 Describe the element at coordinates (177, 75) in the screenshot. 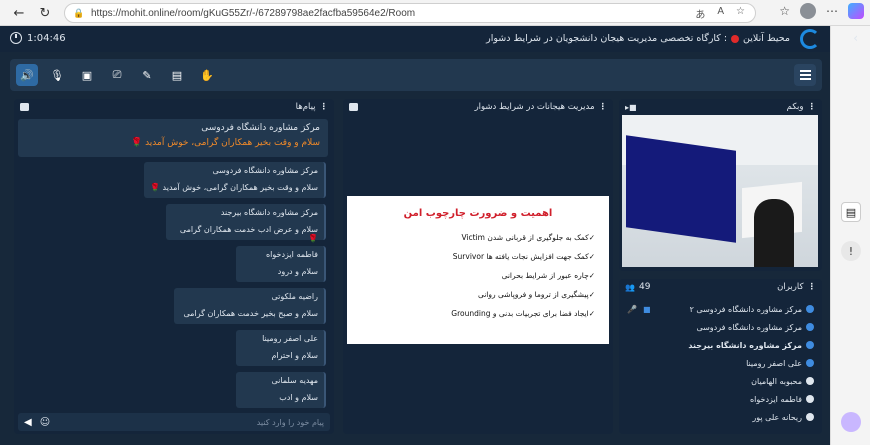

I see `files-button: ▤` at that location.